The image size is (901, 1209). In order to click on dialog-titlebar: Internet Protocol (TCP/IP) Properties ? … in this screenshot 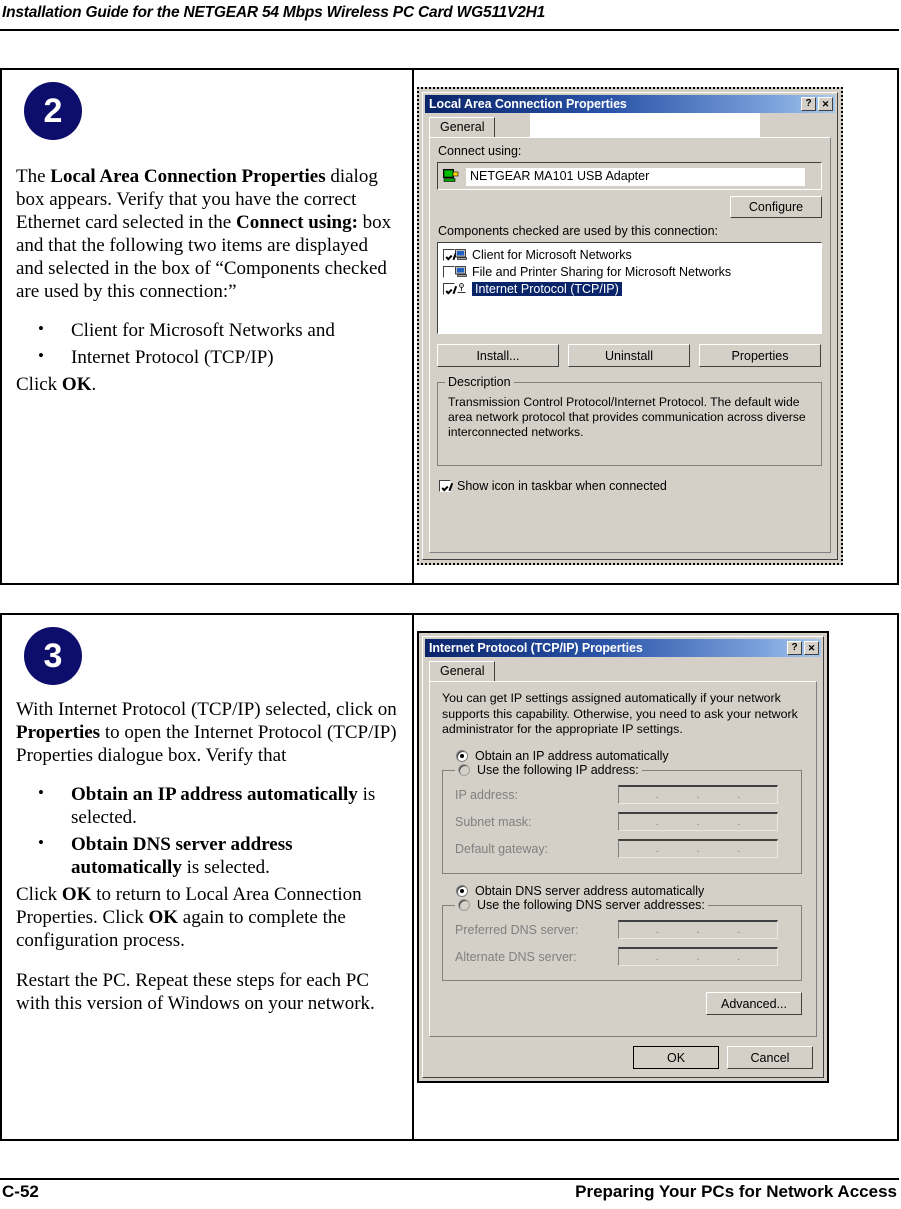, I will do `click(623, 648)`.